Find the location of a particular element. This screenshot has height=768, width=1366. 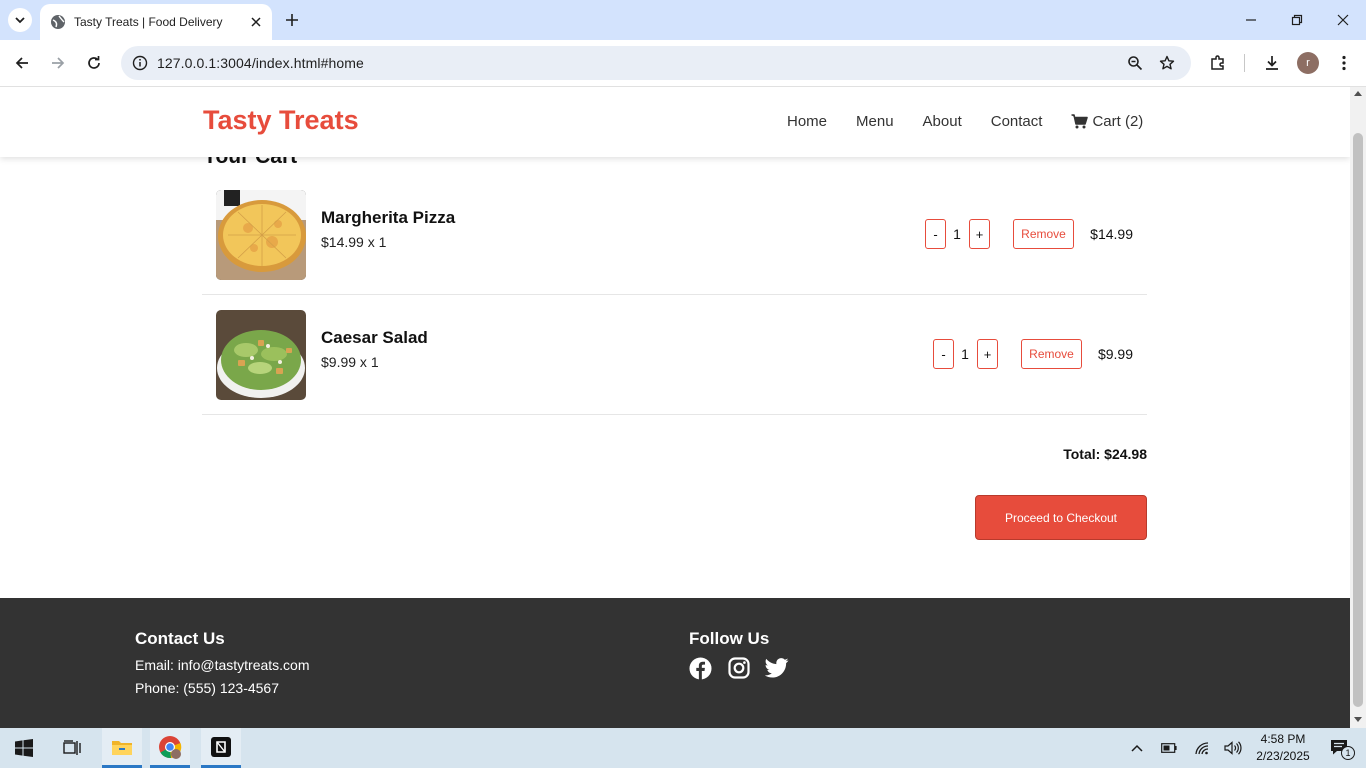

back-button is located at coordinates (22, 63).